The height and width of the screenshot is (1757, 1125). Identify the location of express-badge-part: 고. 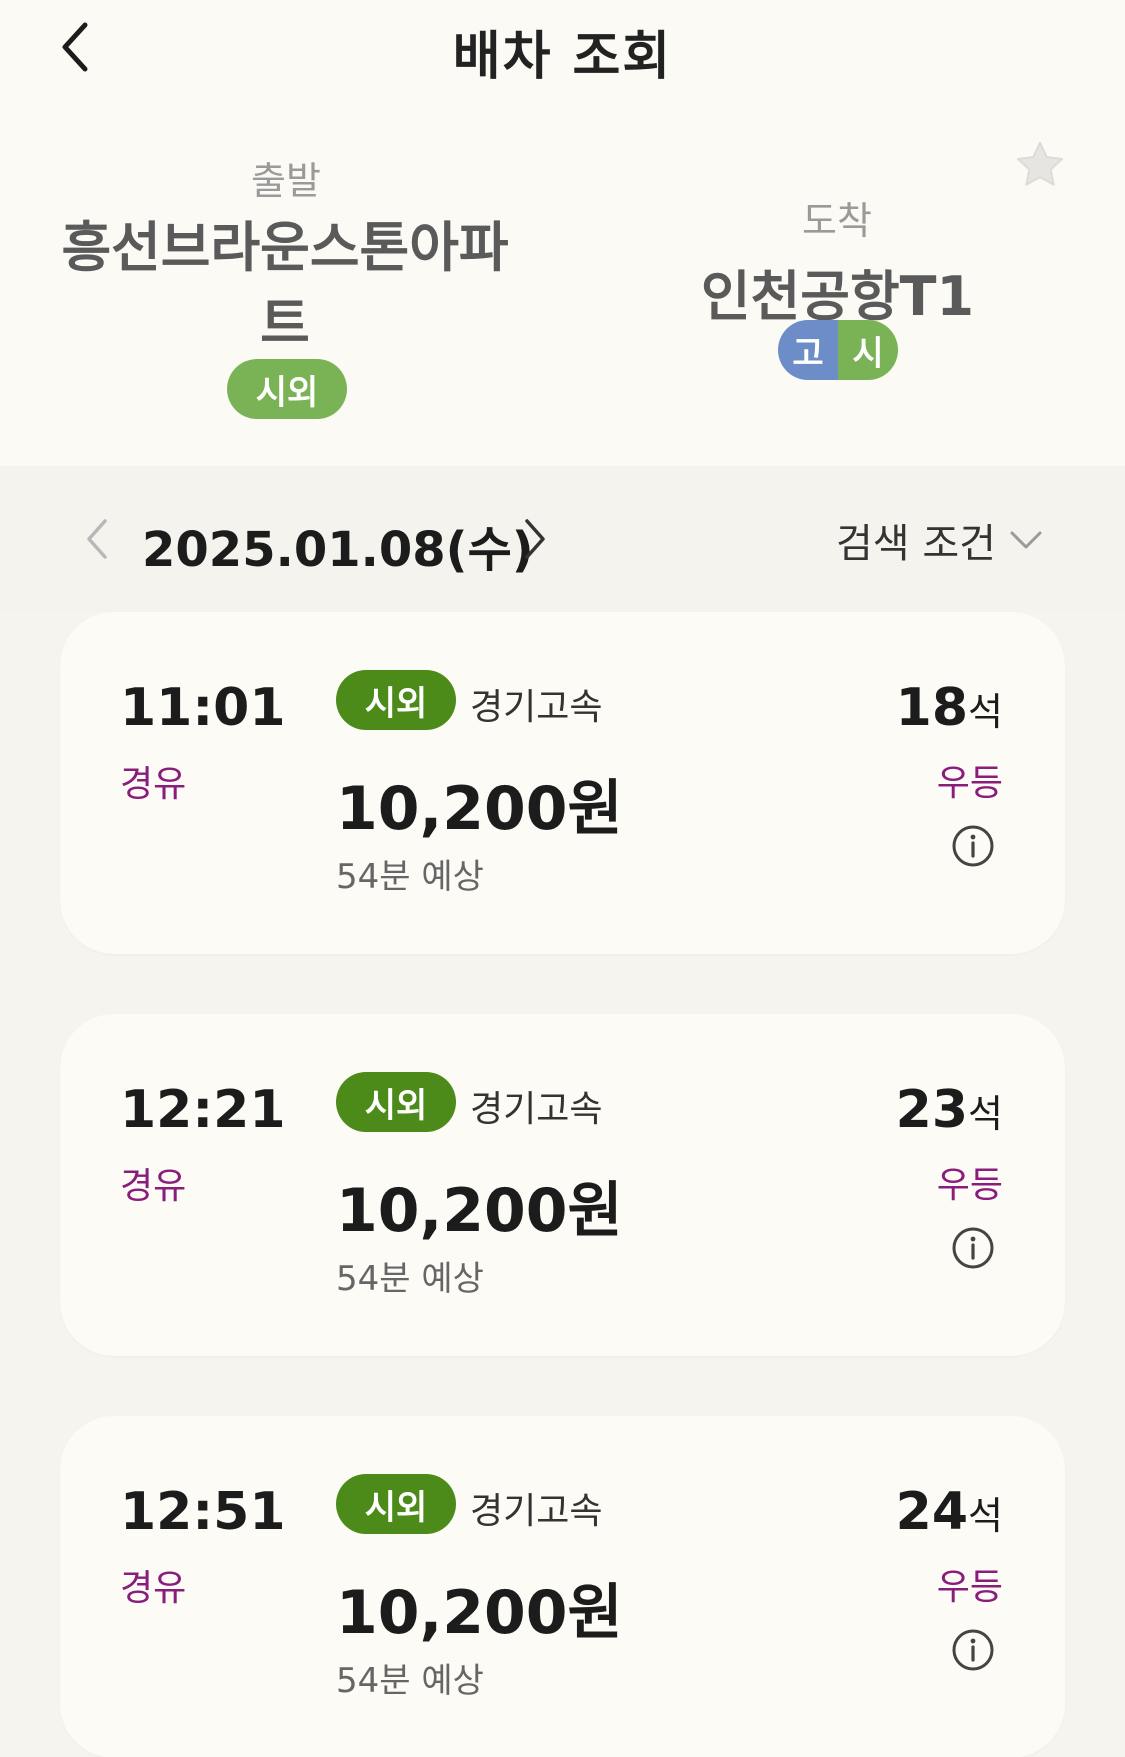
(808, 350).